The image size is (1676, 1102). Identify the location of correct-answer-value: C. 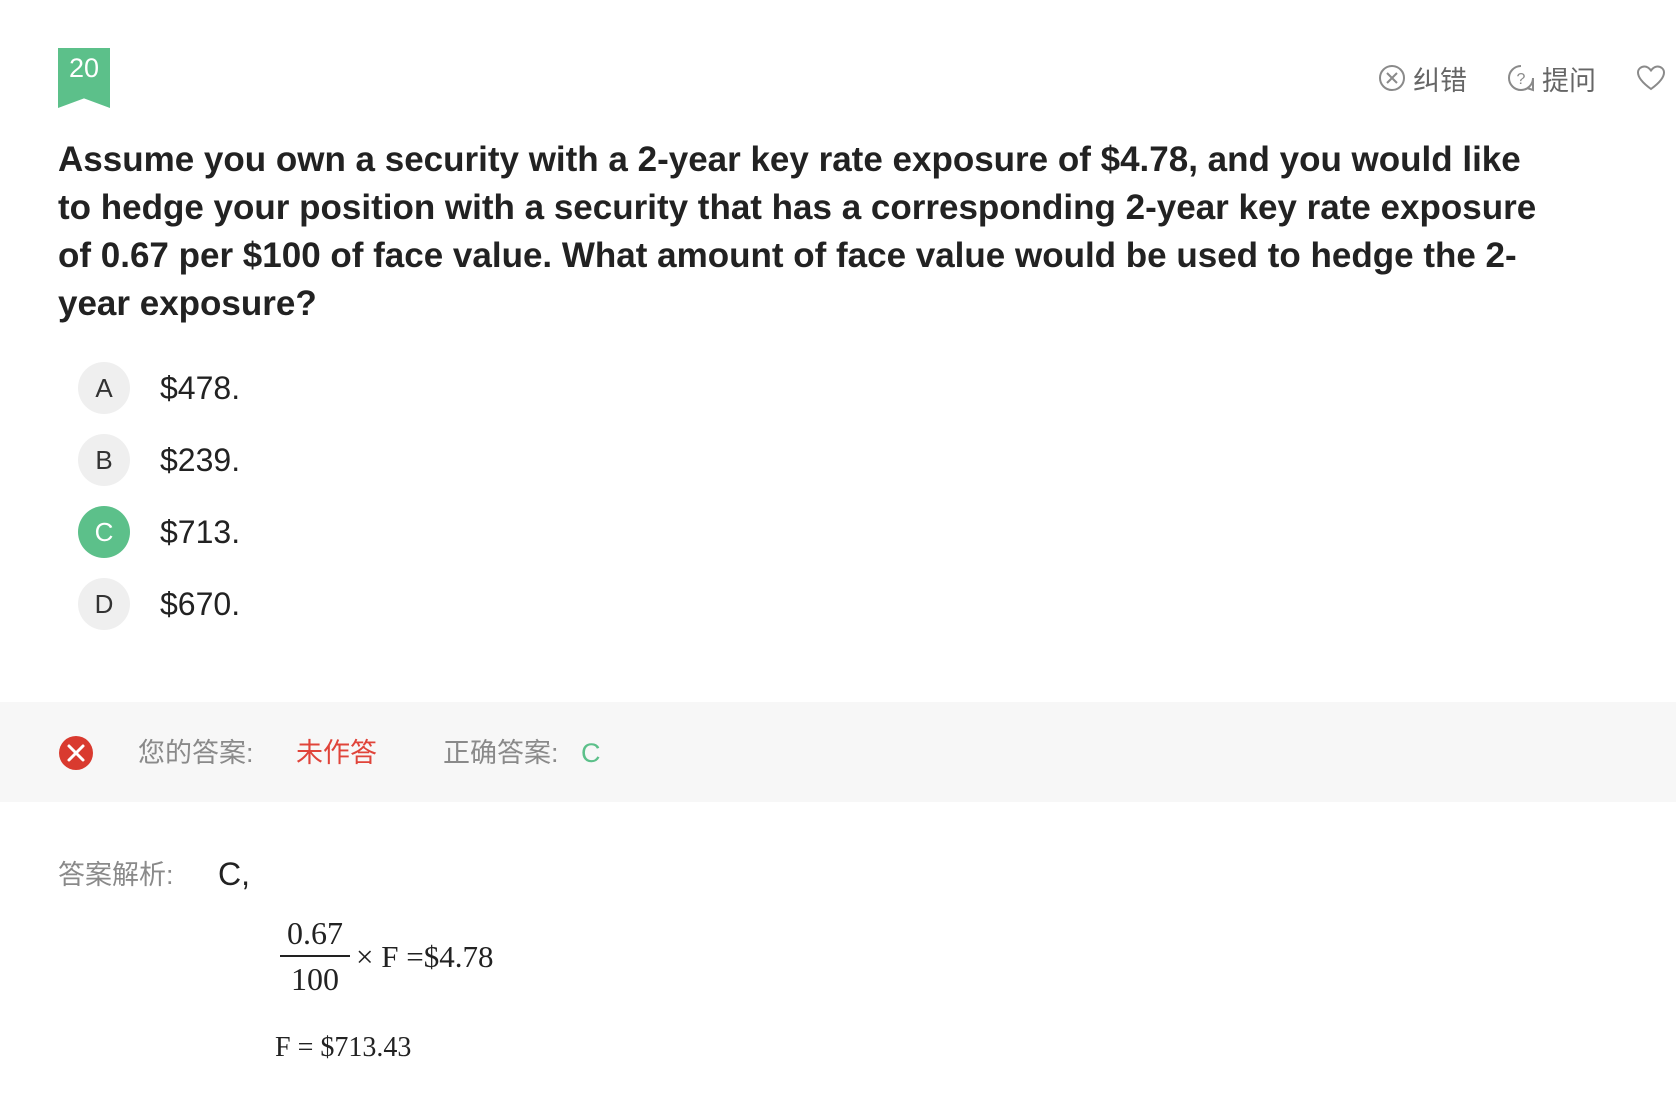
(591, 753).